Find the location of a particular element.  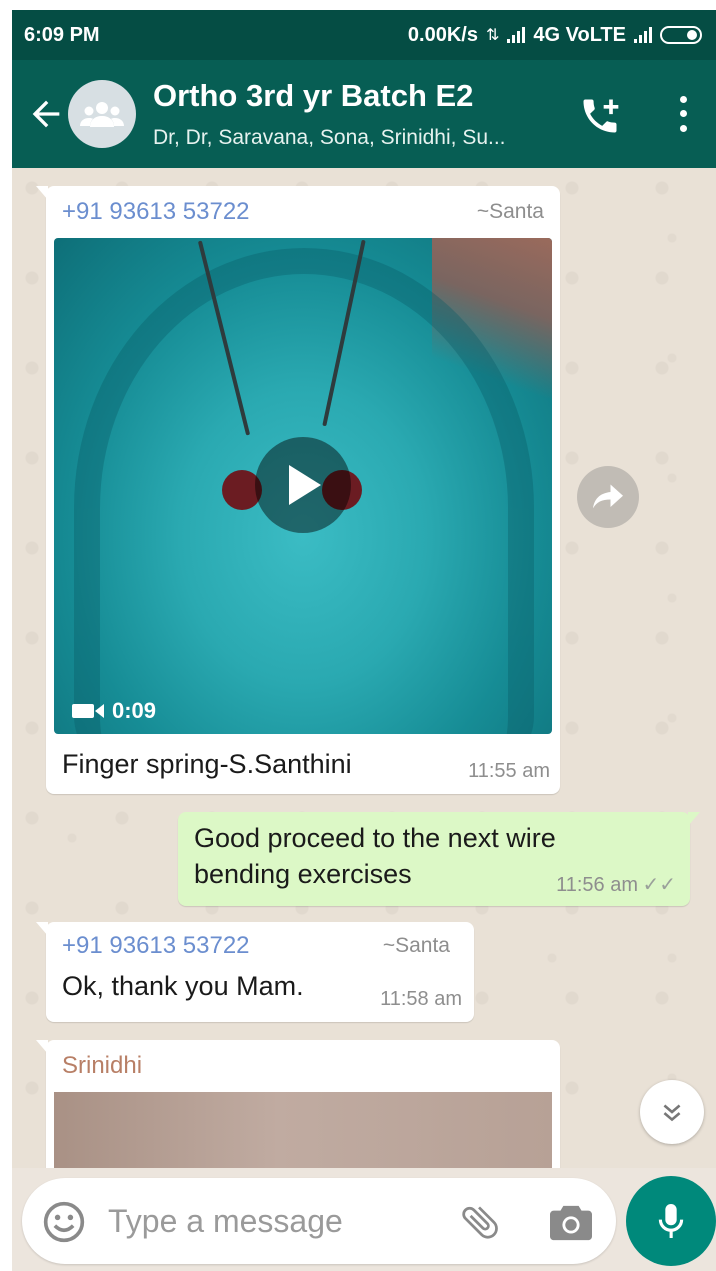

mic-button is located at coordinates (671, 1221).